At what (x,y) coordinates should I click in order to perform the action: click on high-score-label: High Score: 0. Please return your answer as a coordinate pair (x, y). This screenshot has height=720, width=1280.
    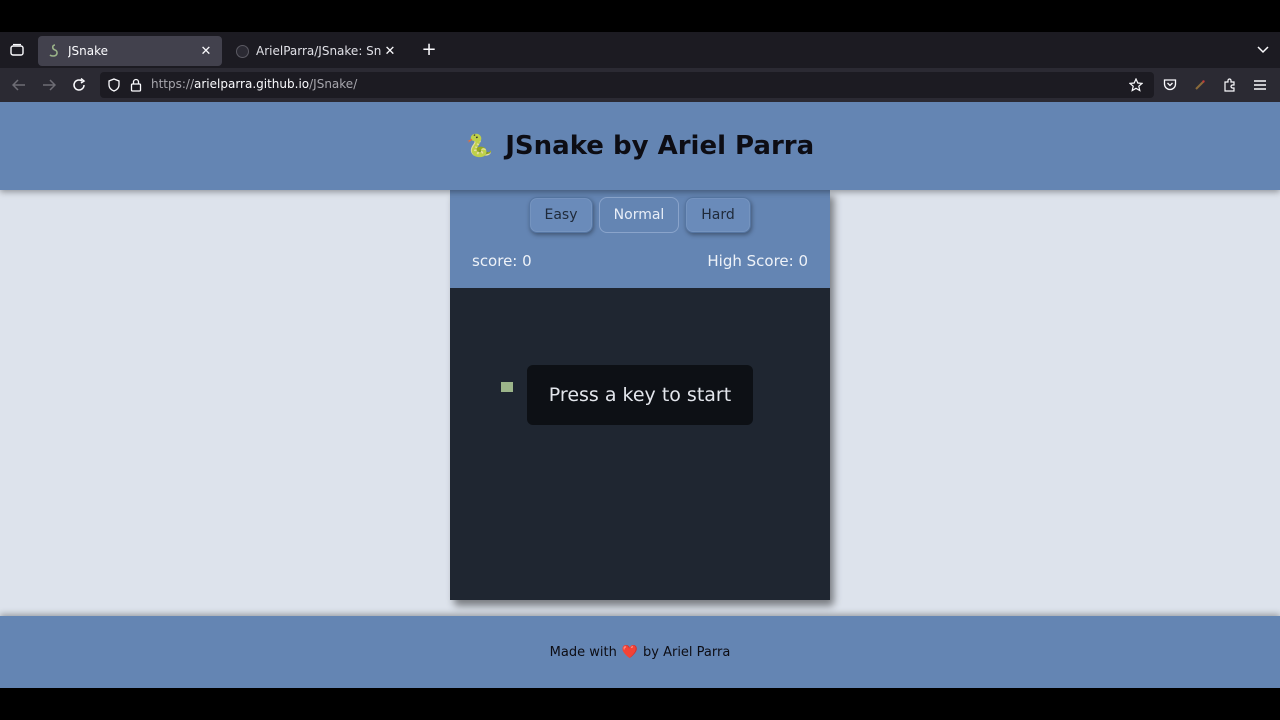
    Looking at the image, I should click on (757, 261).